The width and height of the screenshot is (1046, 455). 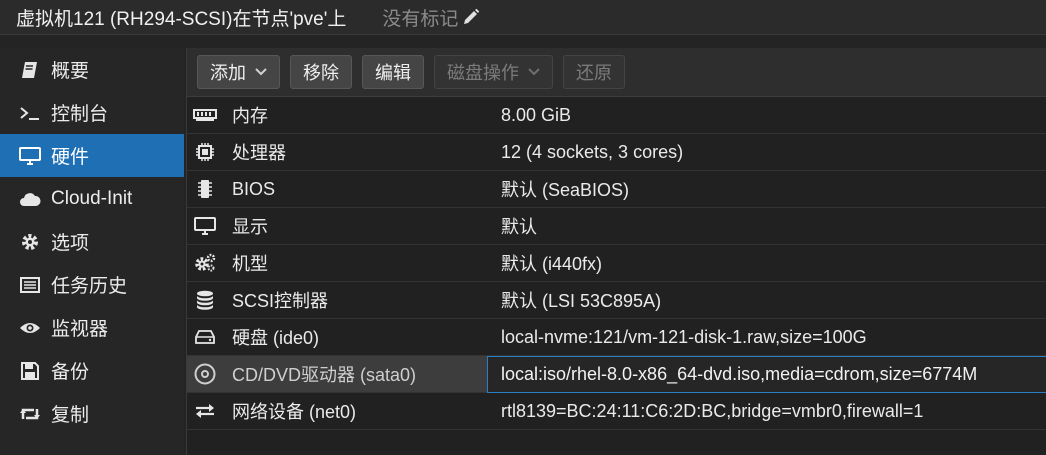 I want to click on hardware-row-scsi-controller: SCSI控制器 默认 (LSI 53C895A), so click(x=616, y=300).